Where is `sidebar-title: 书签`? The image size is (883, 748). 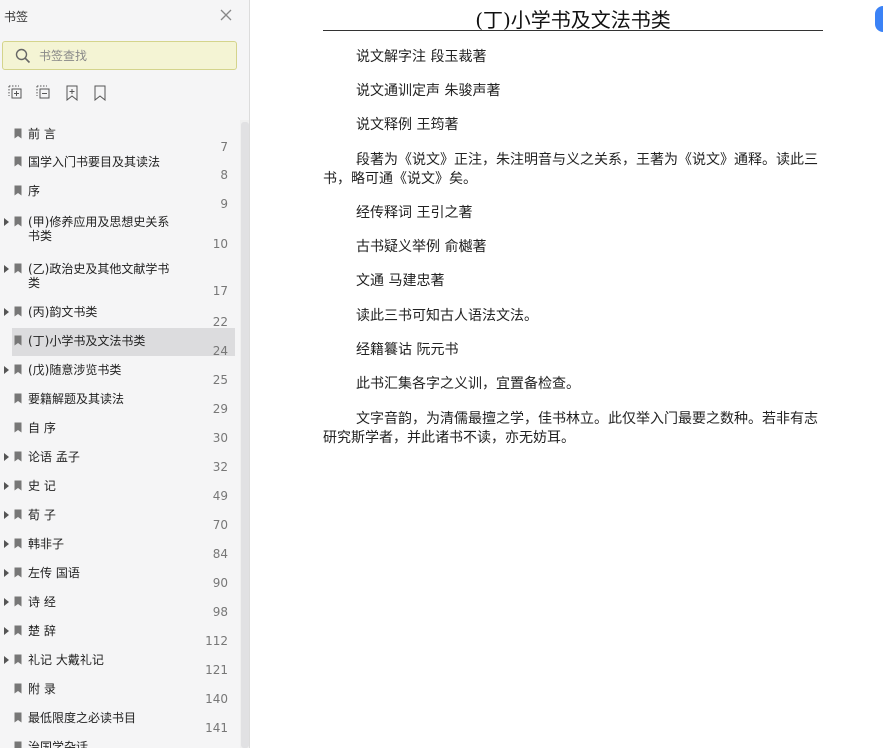
sidebar-title: 书签 is located at coordinates (16, 17).